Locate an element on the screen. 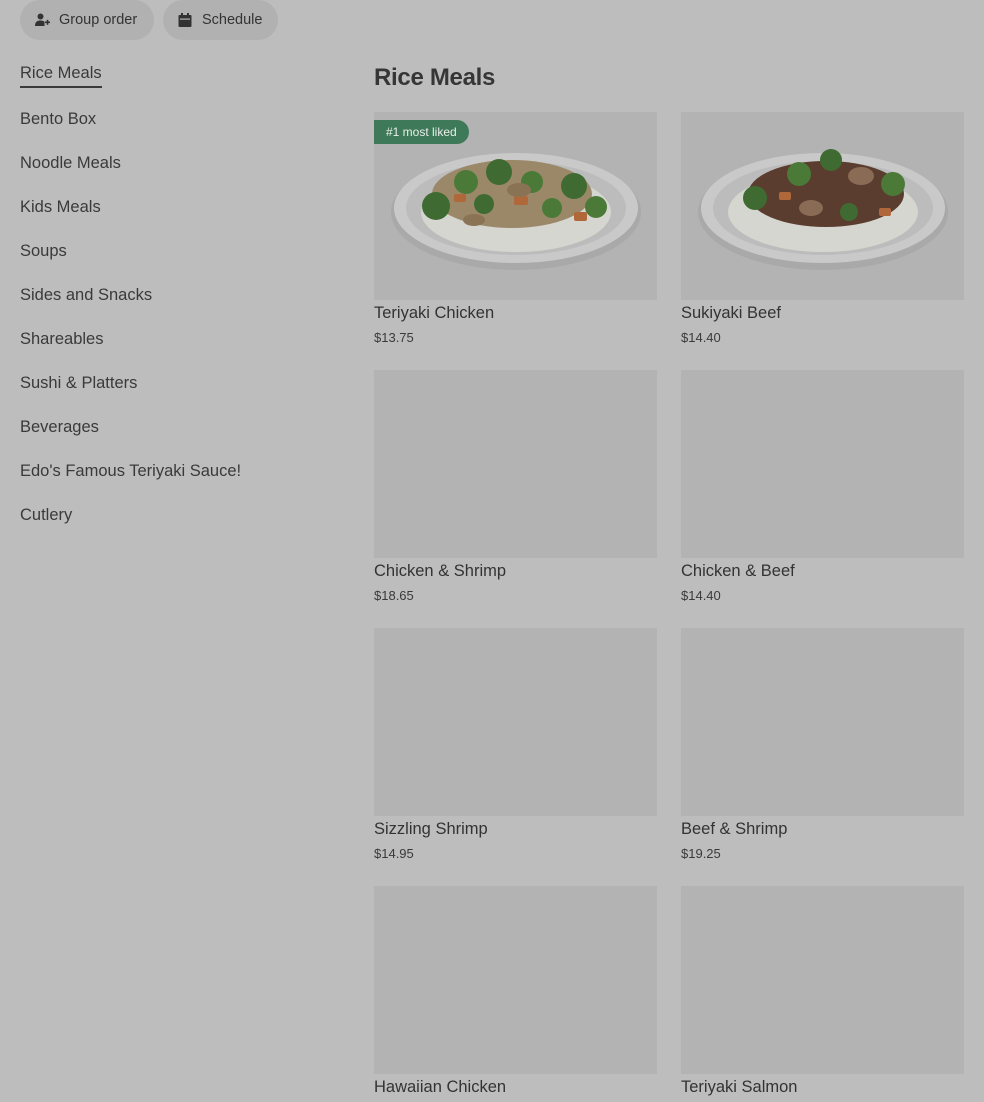 The width and height of the screenshot is (984, 1102). sidebar-item-kids-meals: Kids Meals is located at coordinates (60, 207).